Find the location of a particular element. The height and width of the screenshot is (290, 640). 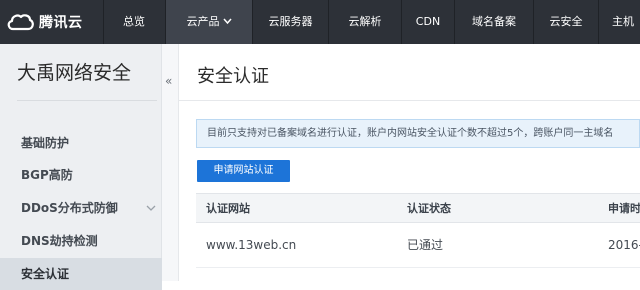

nav-item-domain-filing: 域名备案 is located at coordinates (494, 22).